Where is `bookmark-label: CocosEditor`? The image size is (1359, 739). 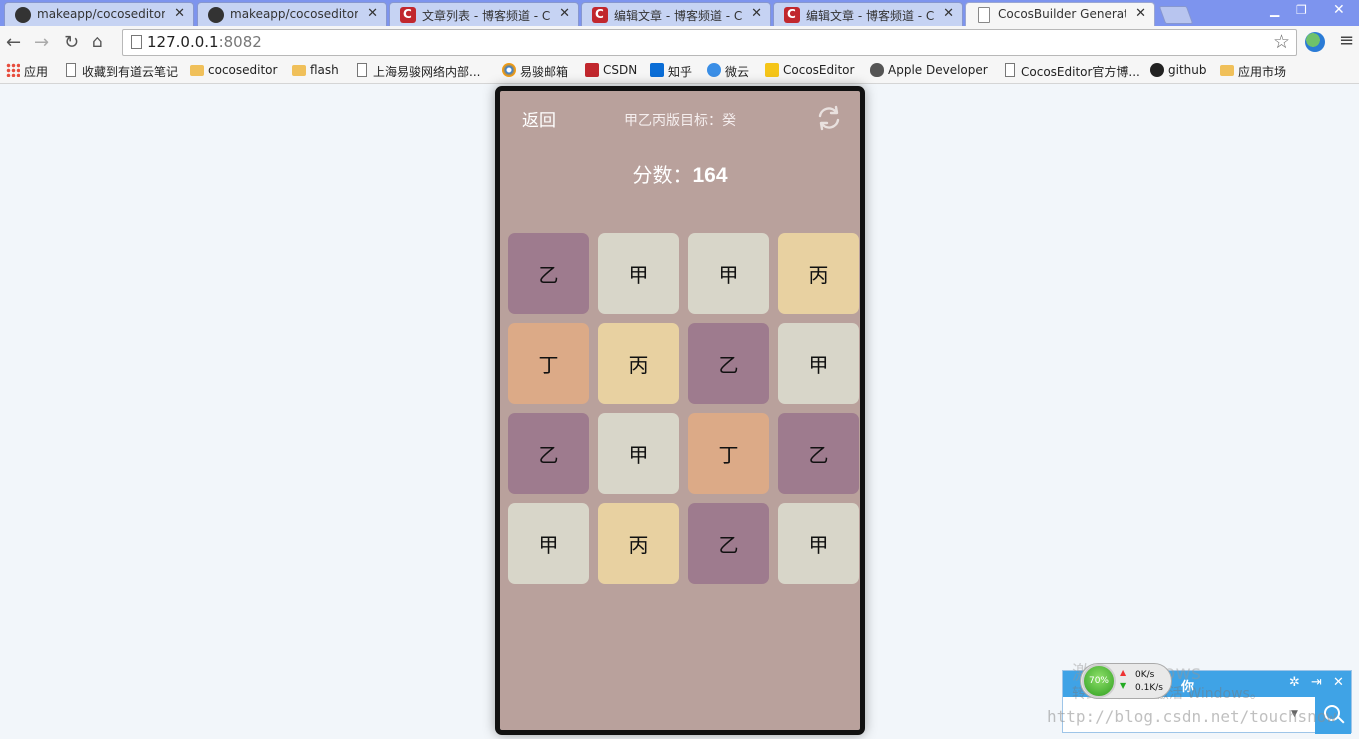
bookmark-label: CocosEditor is located at coordinates (819, 70).